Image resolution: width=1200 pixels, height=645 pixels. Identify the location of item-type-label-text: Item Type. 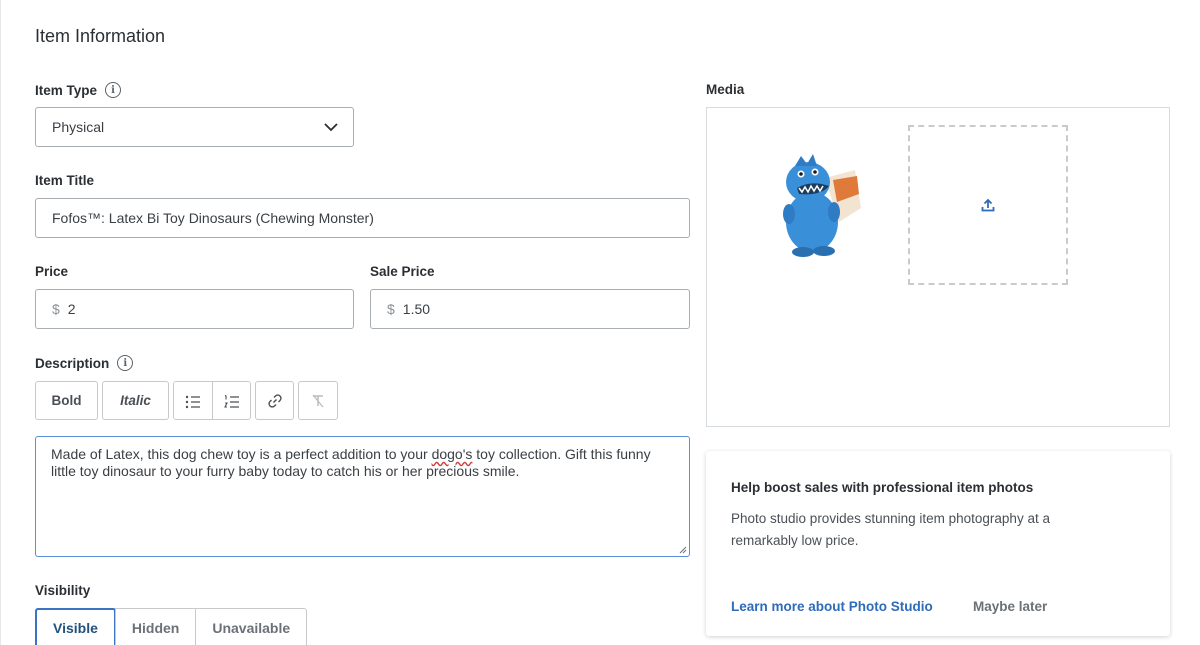
(66, 90).